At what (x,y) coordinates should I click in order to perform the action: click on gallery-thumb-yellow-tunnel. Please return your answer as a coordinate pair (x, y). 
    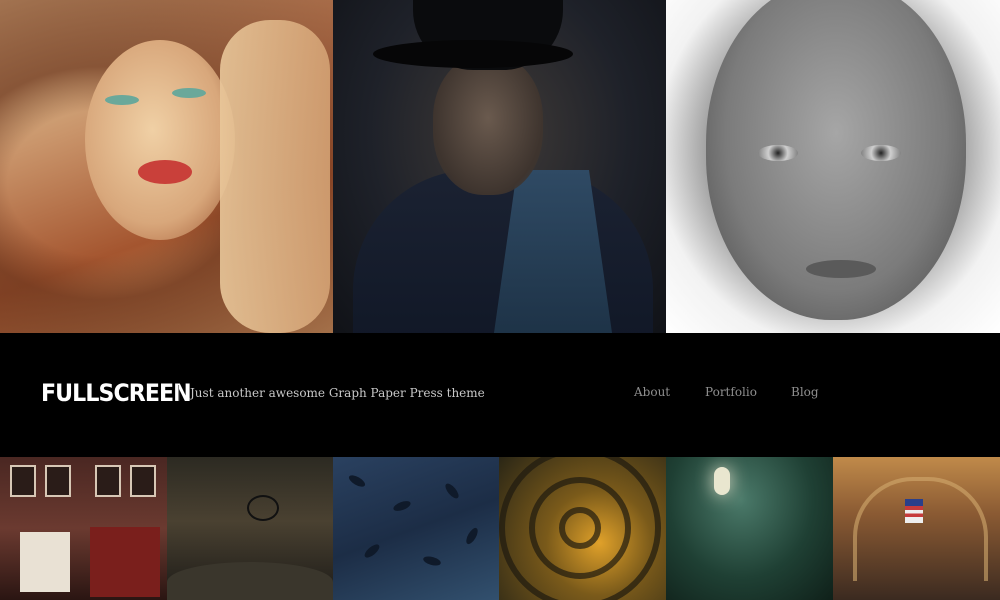
    Looking at the image, I should click on (582, 528).